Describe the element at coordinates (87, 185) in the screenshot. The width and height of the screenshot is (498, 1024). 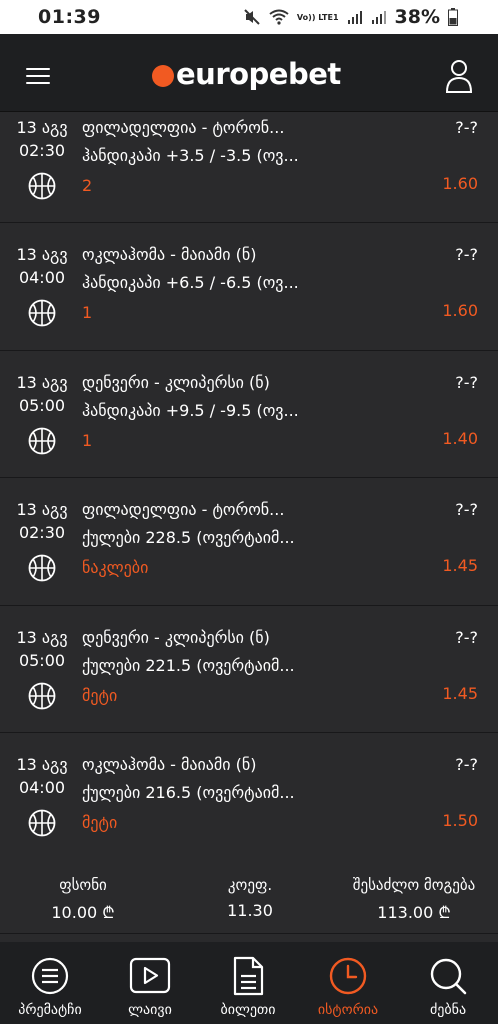
I see `bet-pick: 2` at that location.